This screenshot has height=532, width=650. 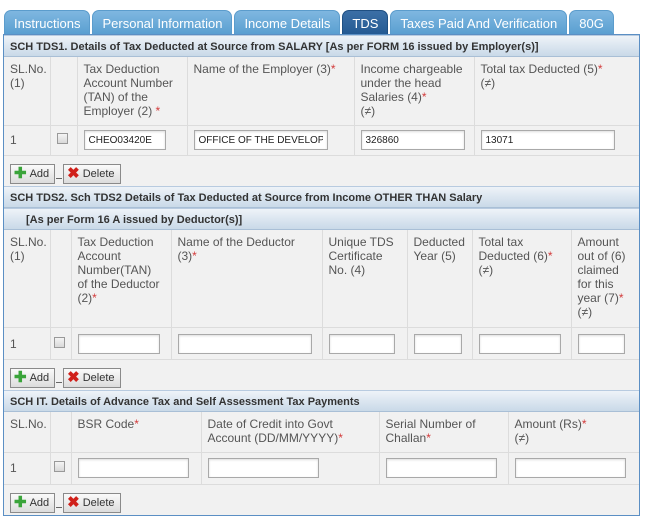 What do you see at coordinates (321, 171) in the screenshot?
I see `tds1-actions: ✚ Add ✖ Delete` at bounding box center [321, 171].